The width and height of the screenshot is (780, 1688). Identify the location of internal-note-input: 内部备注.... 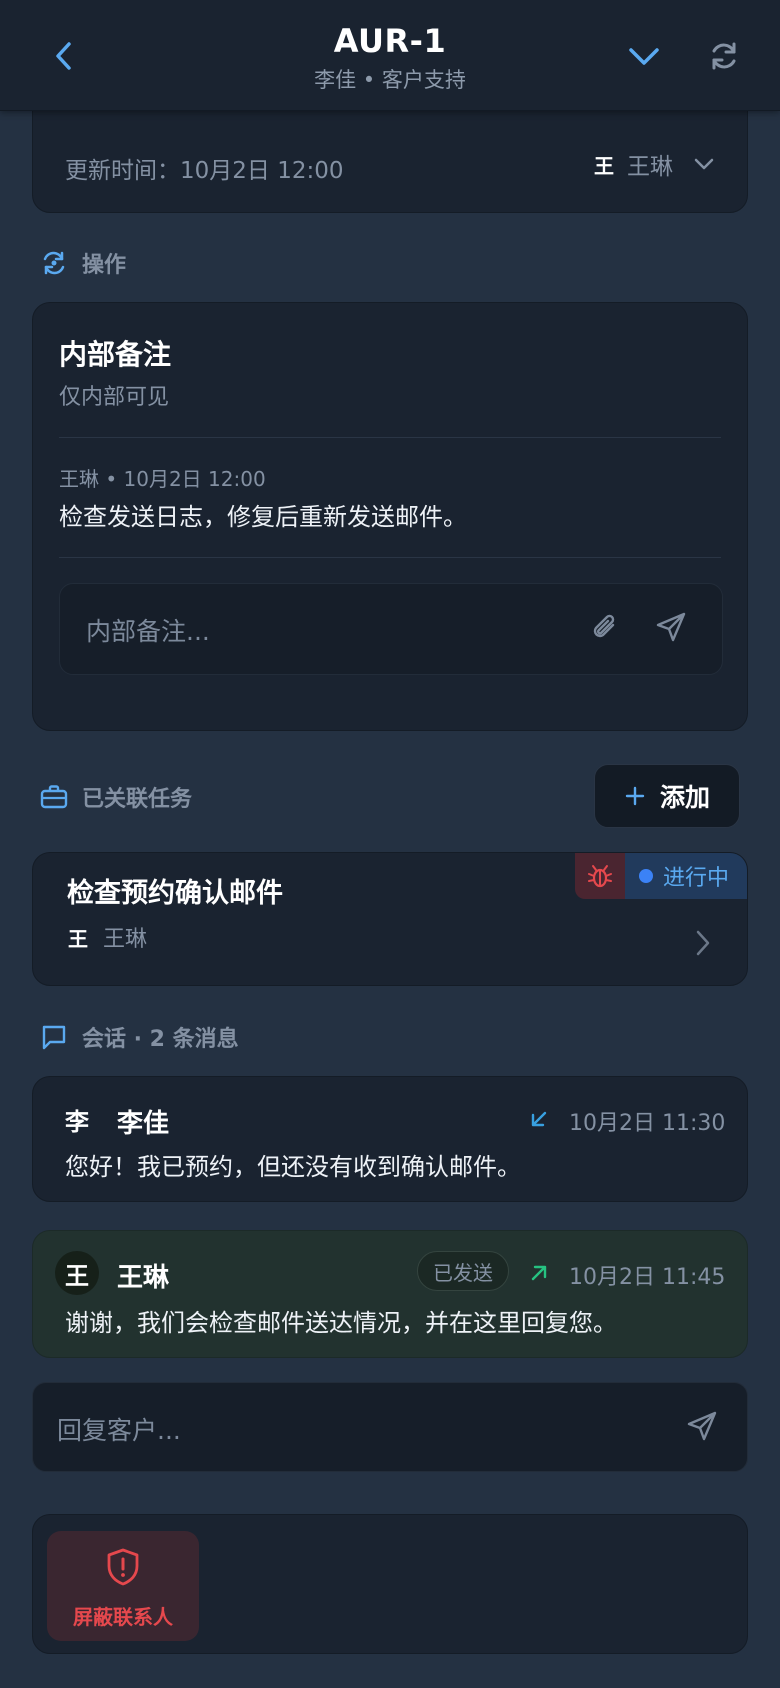
(391, 629).